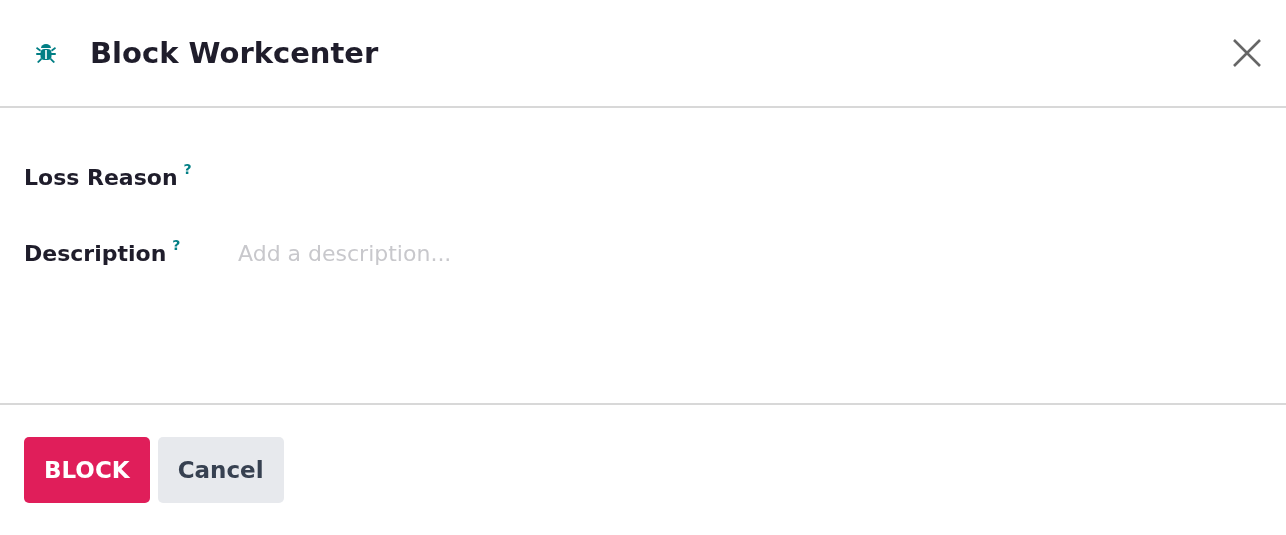 The width and height of the screenshot is (1286, 535). I want to click on block-button: BLOCK, so click(87, 470).